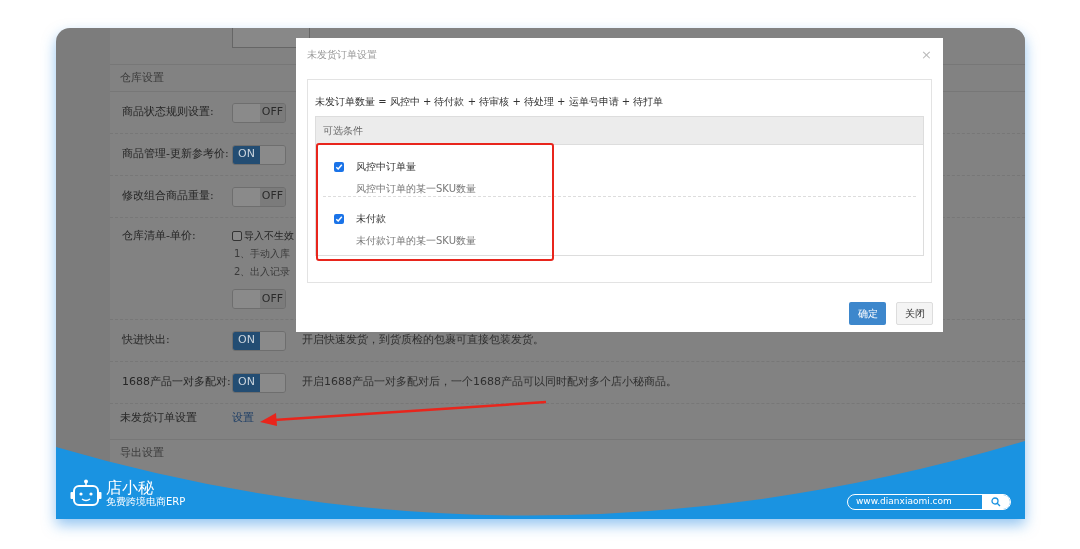  What do you see at coordinates (371, 219) in the screenshot?
I see `option-title: 未付款` at bounding box center [371, 219].